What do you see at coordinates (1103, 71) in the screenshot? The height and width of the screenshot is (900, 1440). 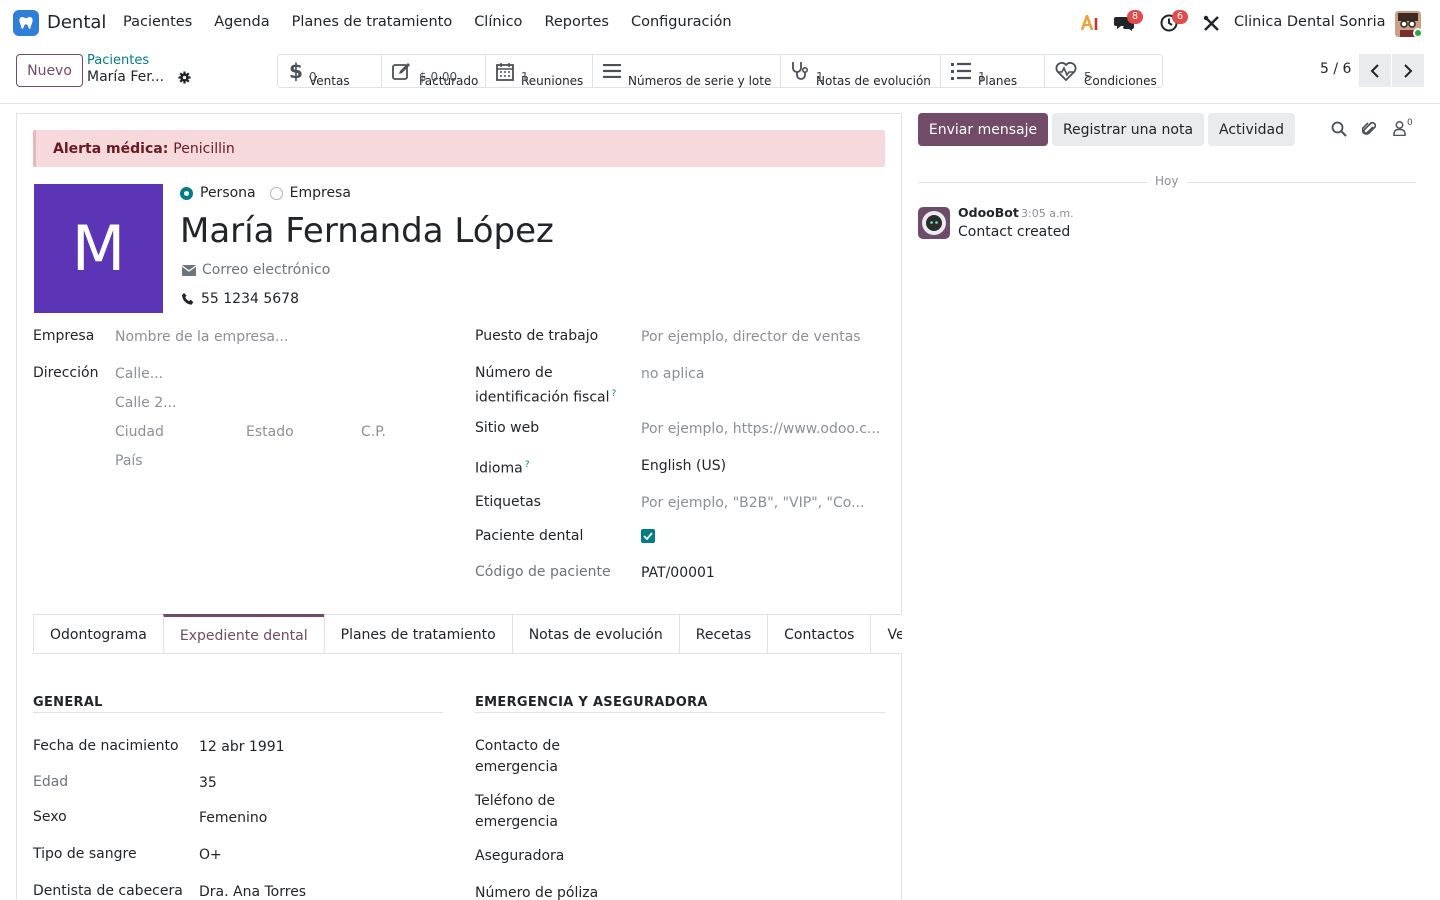 I see `smart-button-condiciones: Condiciones 5` at bounding box center [1103, 71].